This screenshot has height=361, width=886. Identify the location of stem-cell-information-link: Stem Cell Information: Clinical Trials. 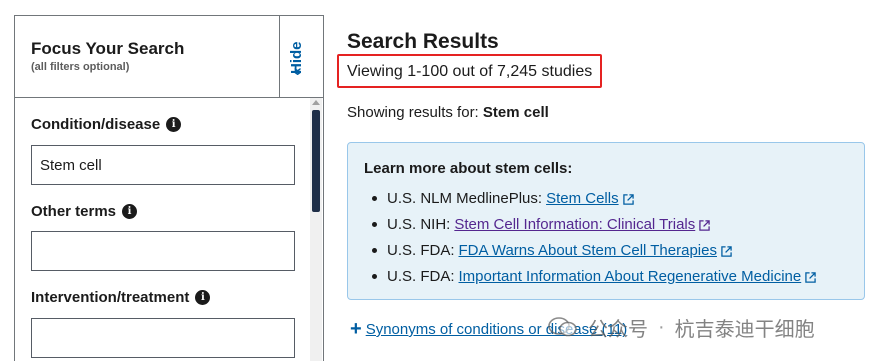
(574, 224).